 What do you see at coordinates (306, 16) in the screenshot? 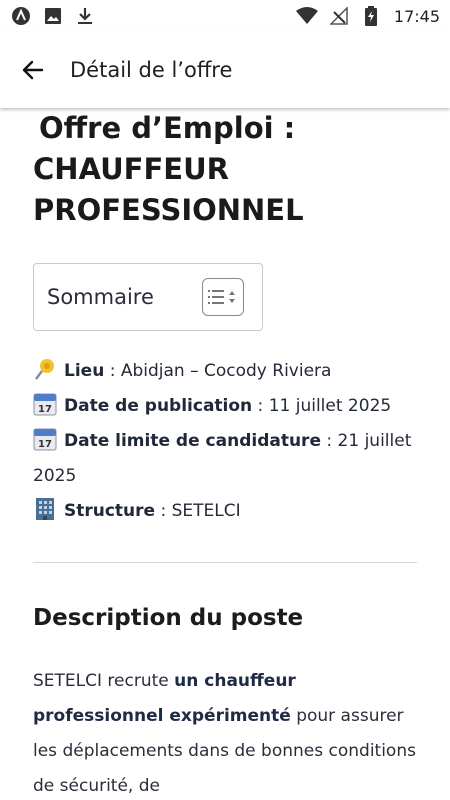
I see `wifi-icon` at bounding box center [306, 16].